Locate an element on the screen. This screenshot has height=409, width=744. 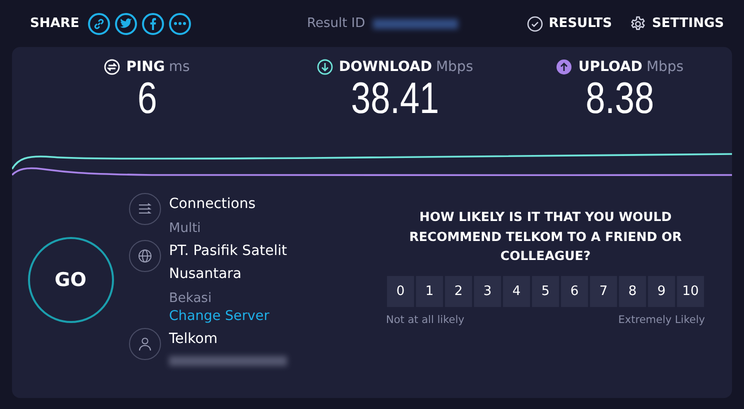
arrows-icon is located at coordinates (145, 209).